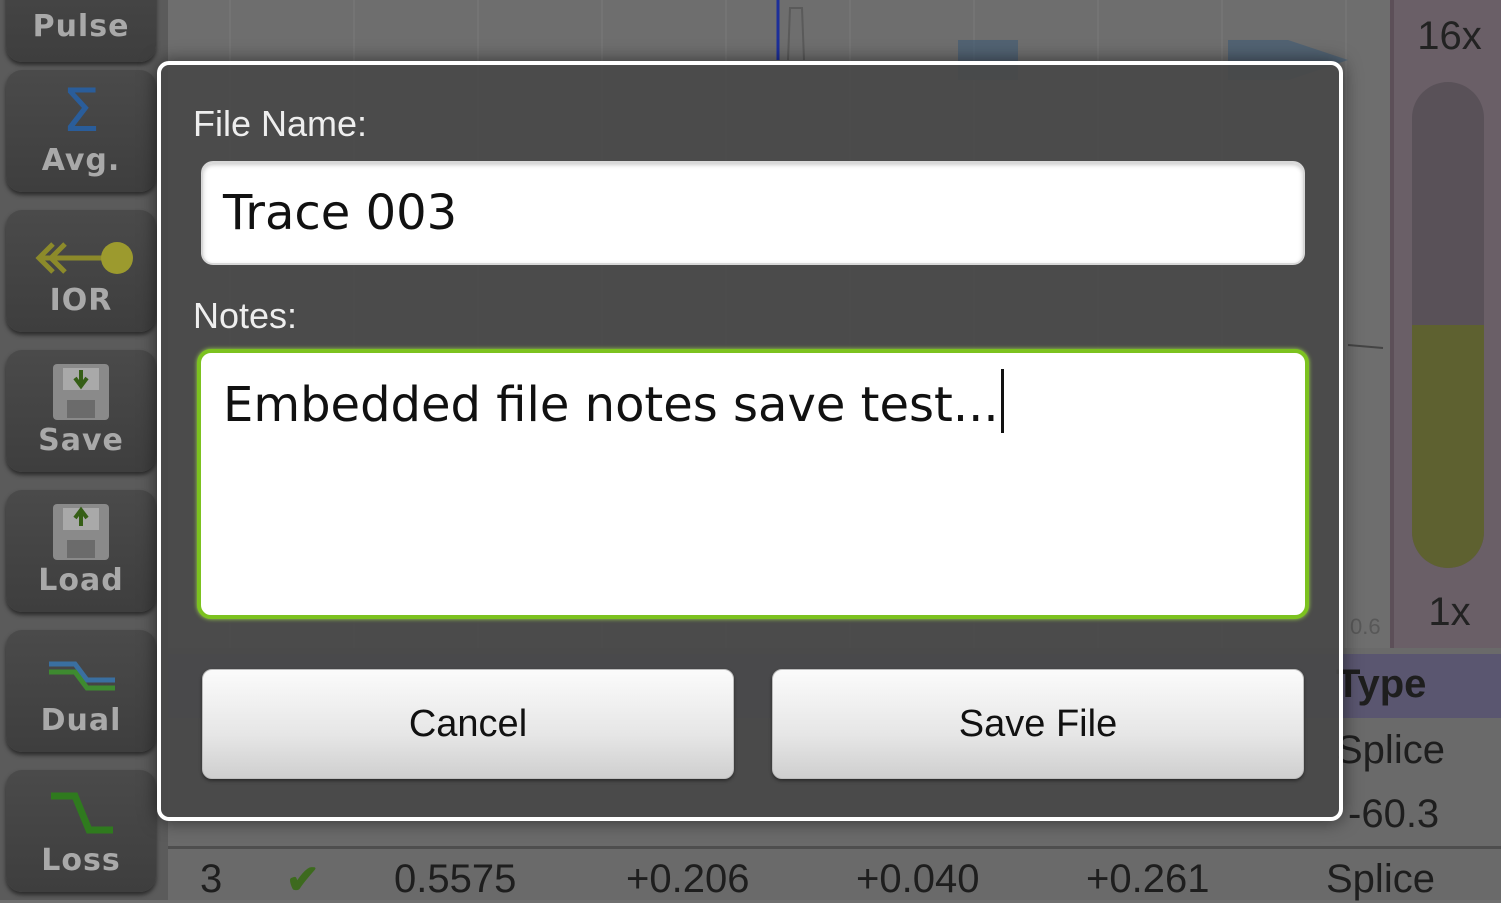 The height and width of the screenshot is (903, 1501). Describe the element at coordinates (81, 580) in the screenshot. I see `load-side-label: Load` at that location.